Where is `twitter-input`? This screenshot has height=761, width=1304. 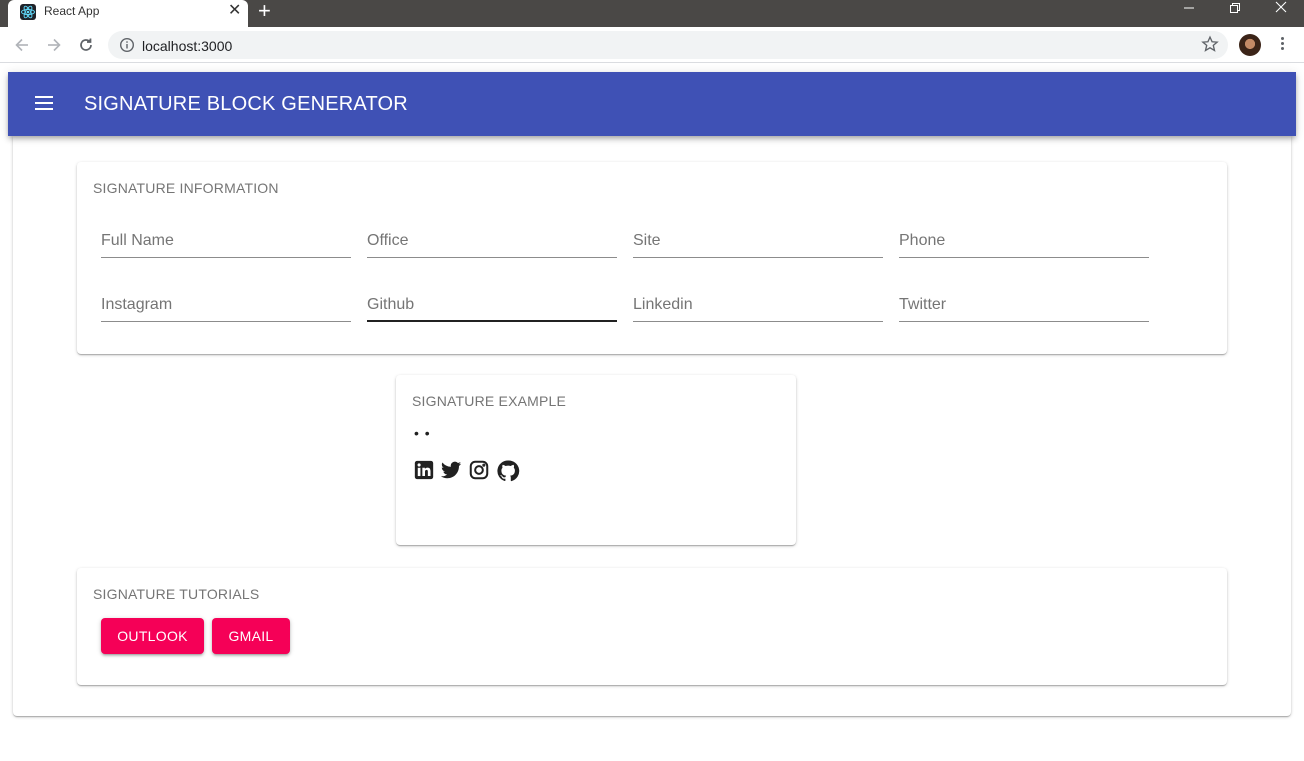
twitter-input is located at coordinates (1024, 305).